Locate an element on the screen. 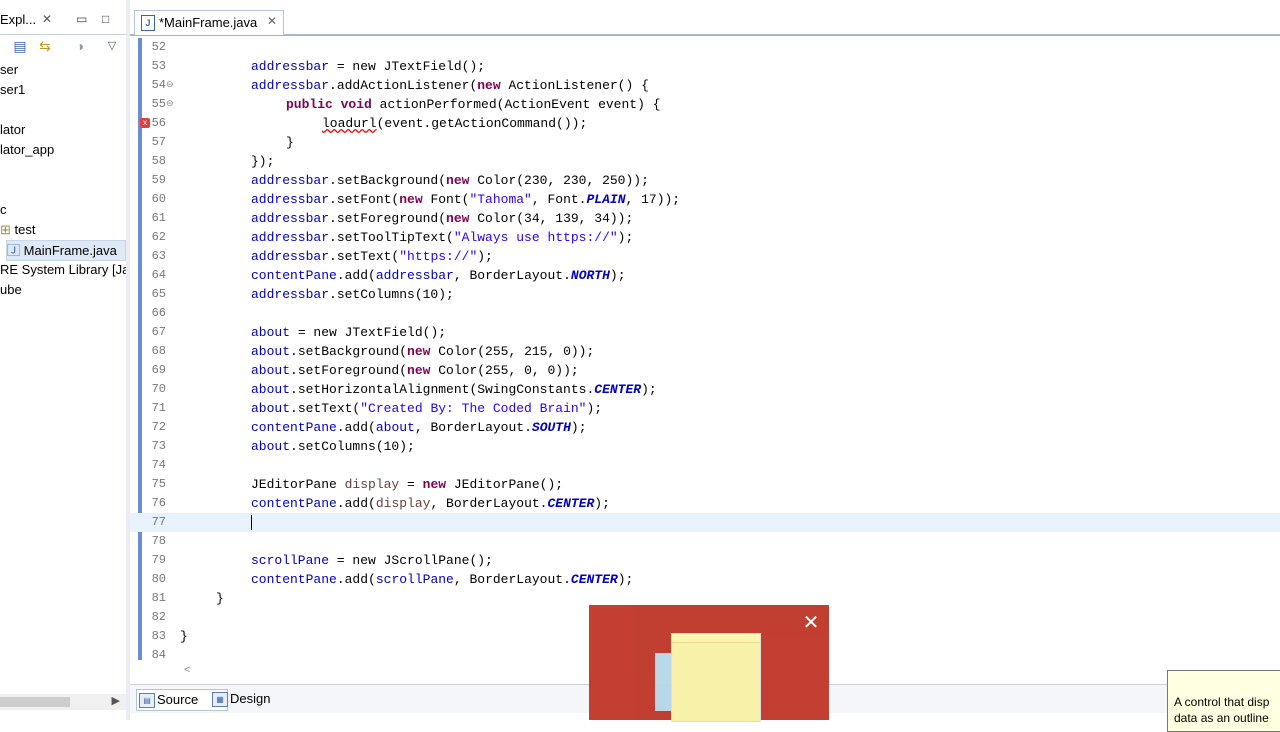 The image size is (1280, 732). view-menu-icon: ▽ is located at coordinates (112, 46).